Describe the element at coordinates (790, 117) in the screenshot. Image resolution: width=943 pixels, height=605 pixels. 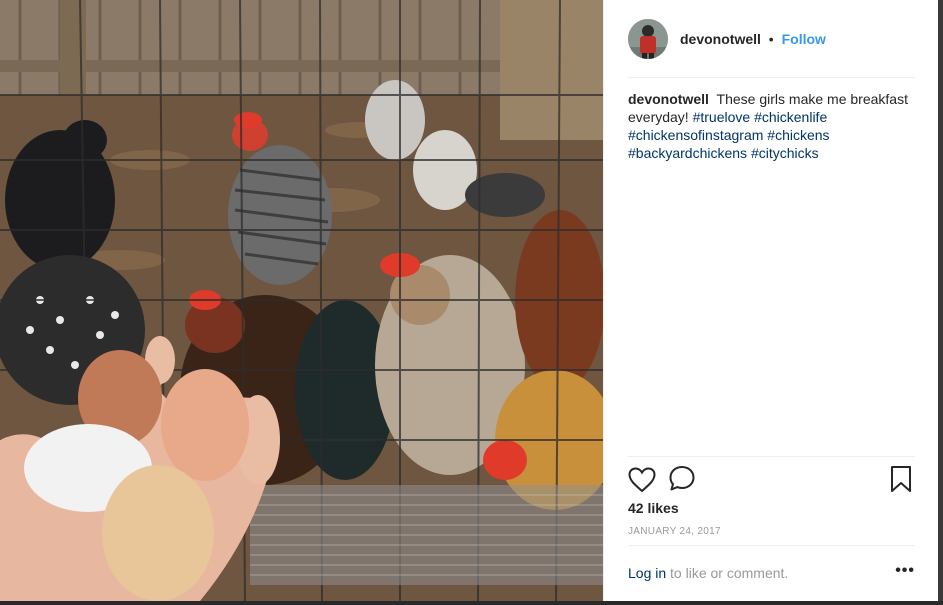
I see `hashtag-link: #chickenlife` at that location.